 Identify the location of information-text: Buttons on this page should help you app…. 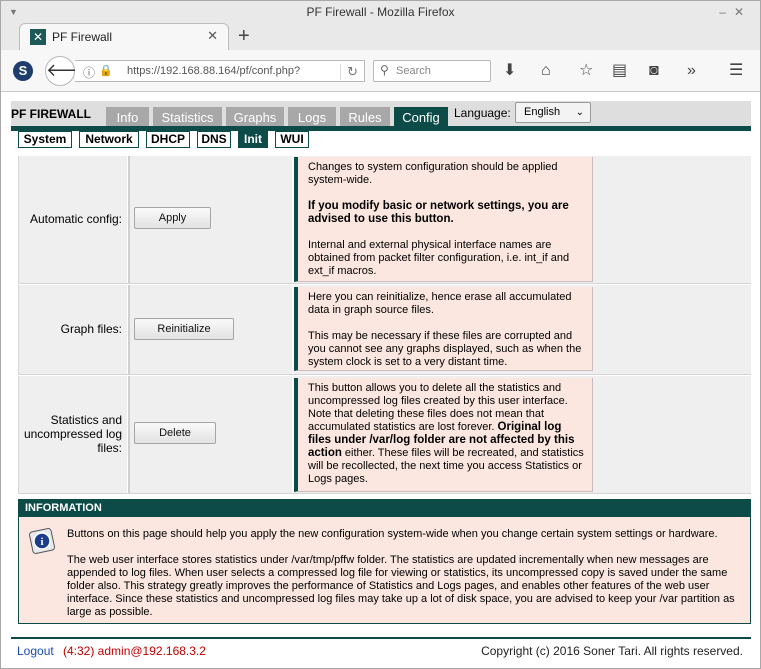
(407, 580).